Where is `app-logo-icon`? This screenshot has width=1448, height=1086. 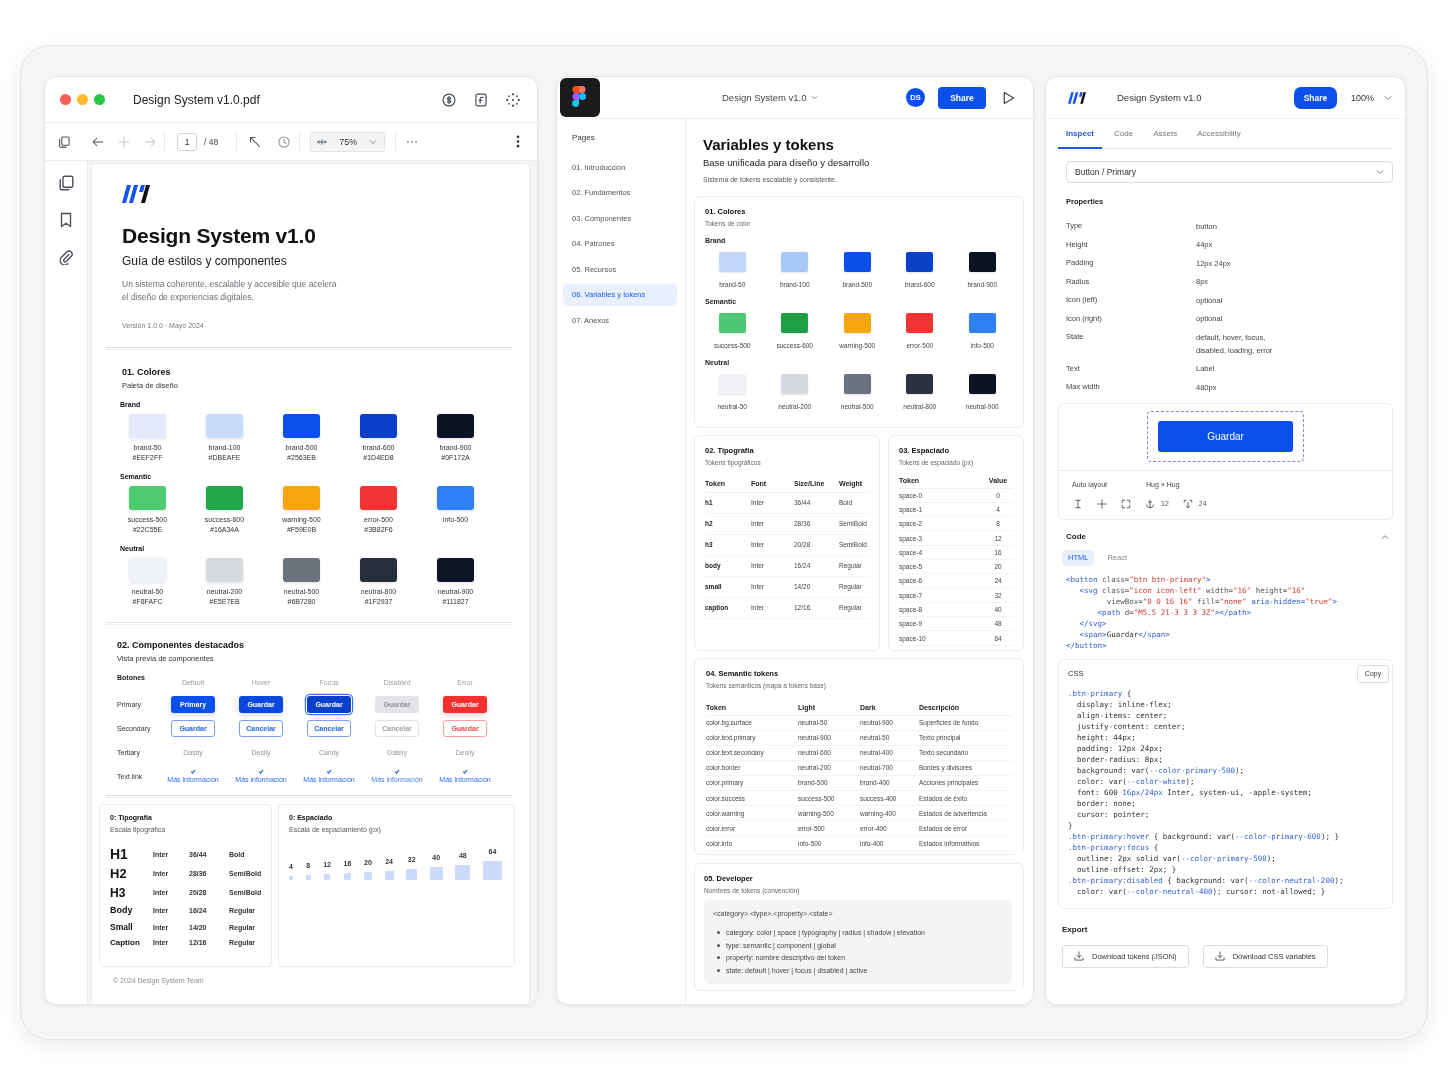
app-logo-icon is located at coordinates (580, 97).